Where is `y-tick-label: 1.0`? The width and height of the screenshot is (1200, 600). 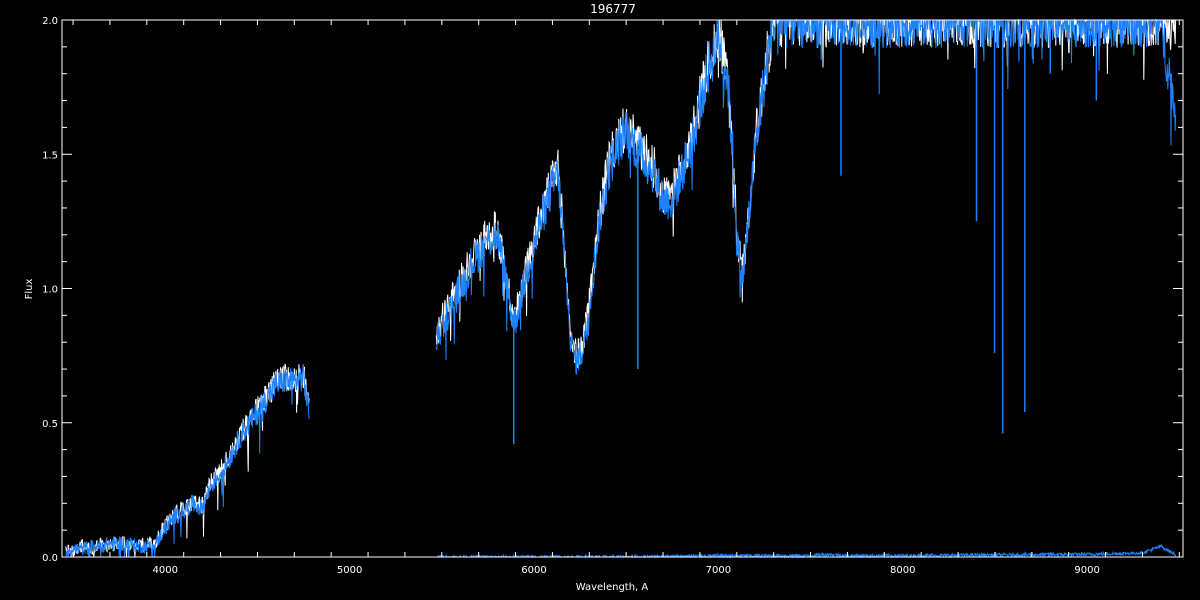
y-tick-label: 1.0 is located at coordinates (50, 290).